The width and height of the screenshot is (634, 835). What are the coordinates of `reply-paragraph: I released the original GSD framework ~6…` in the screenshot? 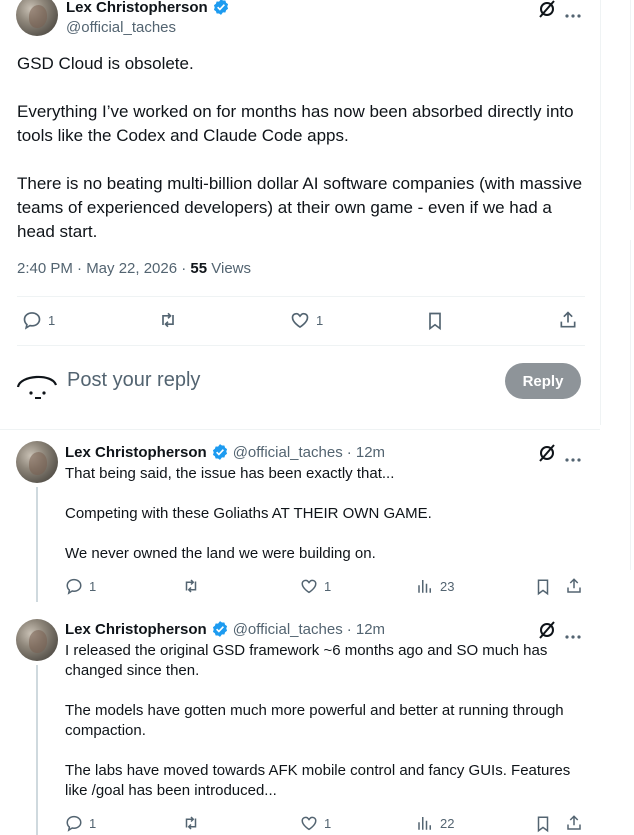 It's located at (306, 660).